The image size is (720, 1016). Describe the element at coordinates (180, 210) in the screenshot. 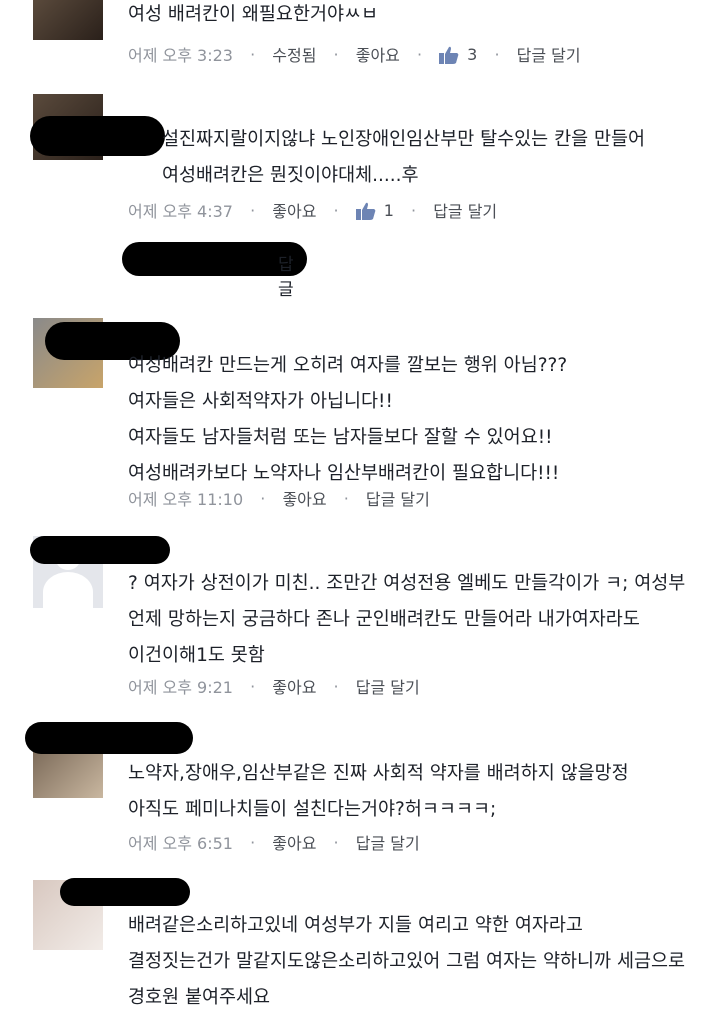

I see `comment-time: 어제 오후 4:37` at that location.